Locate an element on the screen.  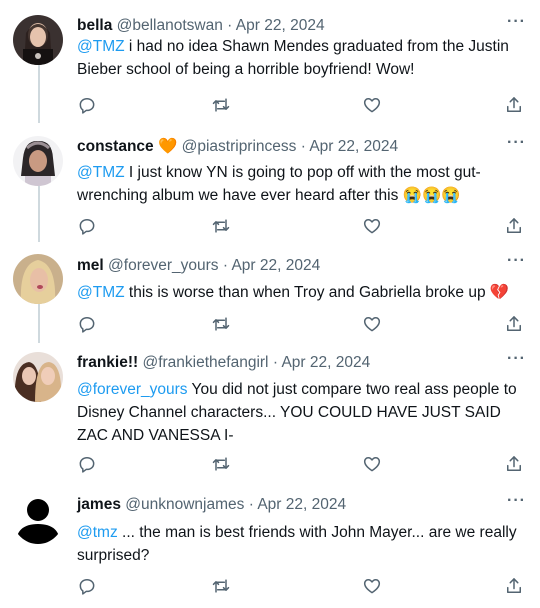
username: @piastriprincess is located at coordinates (239, 146).